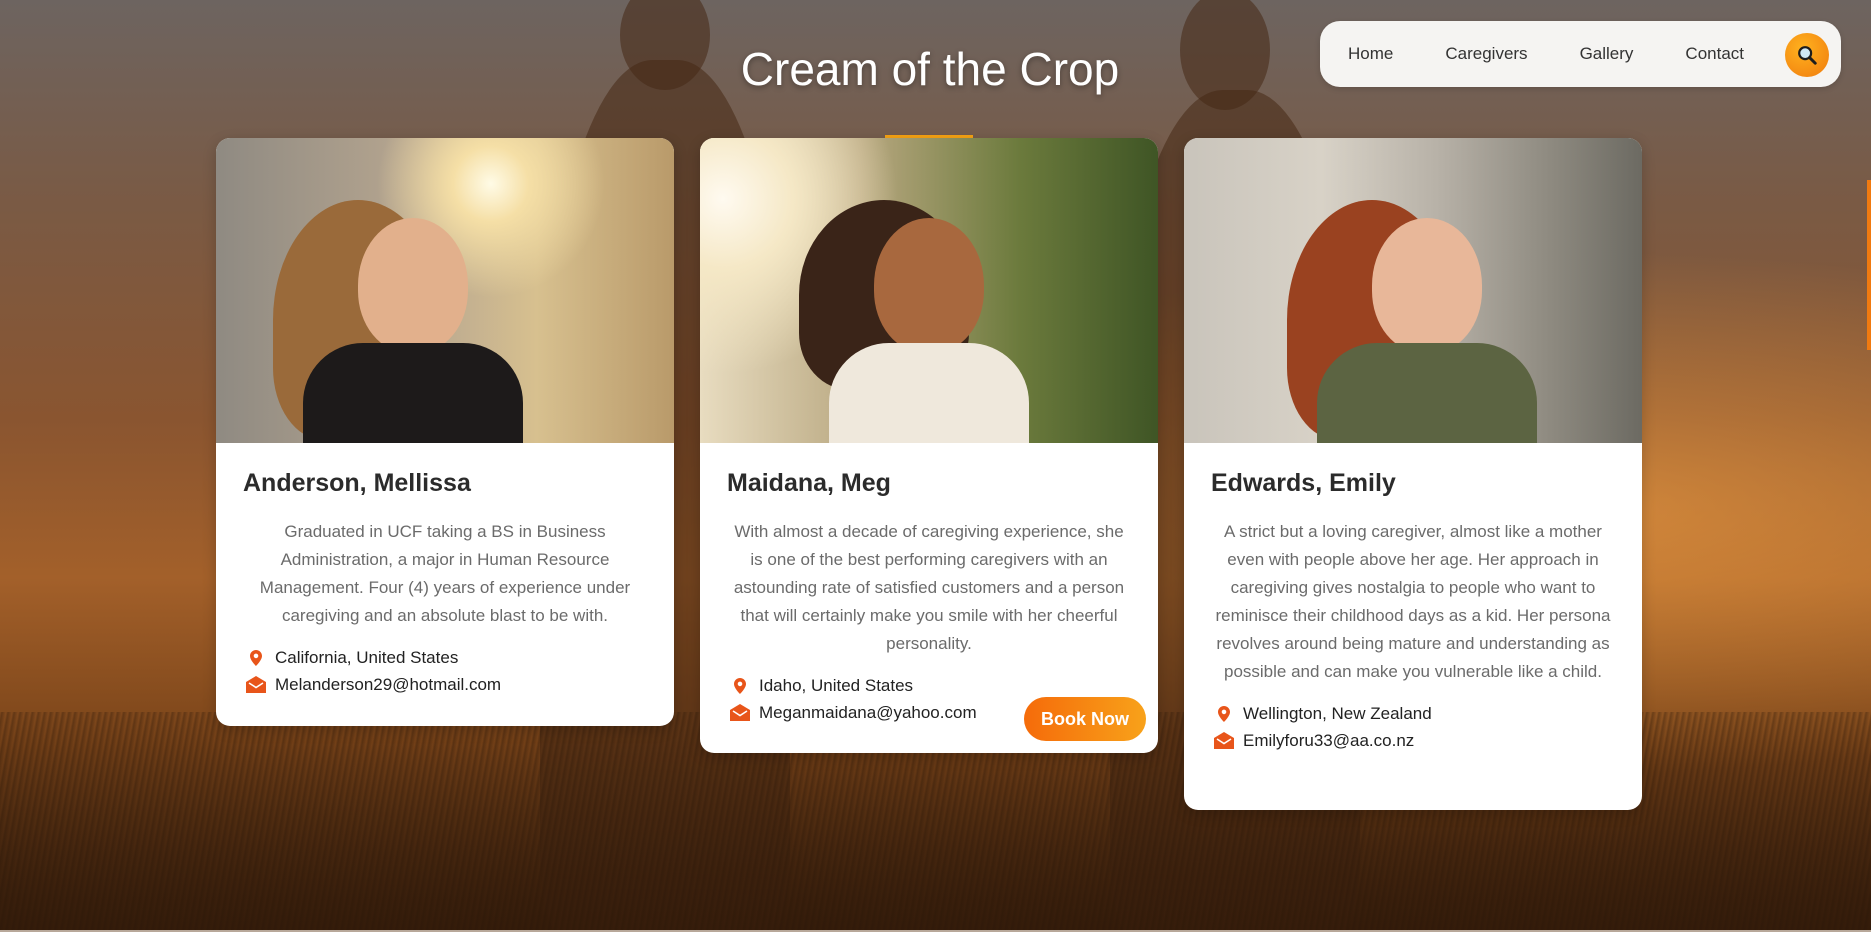 This screenshot has height=932, width=1871. What do you see at coordinates (1337, 713) in the screenshot?
I see `location-text: Wellington, New Zealand` at bounding box center [1337, 713].